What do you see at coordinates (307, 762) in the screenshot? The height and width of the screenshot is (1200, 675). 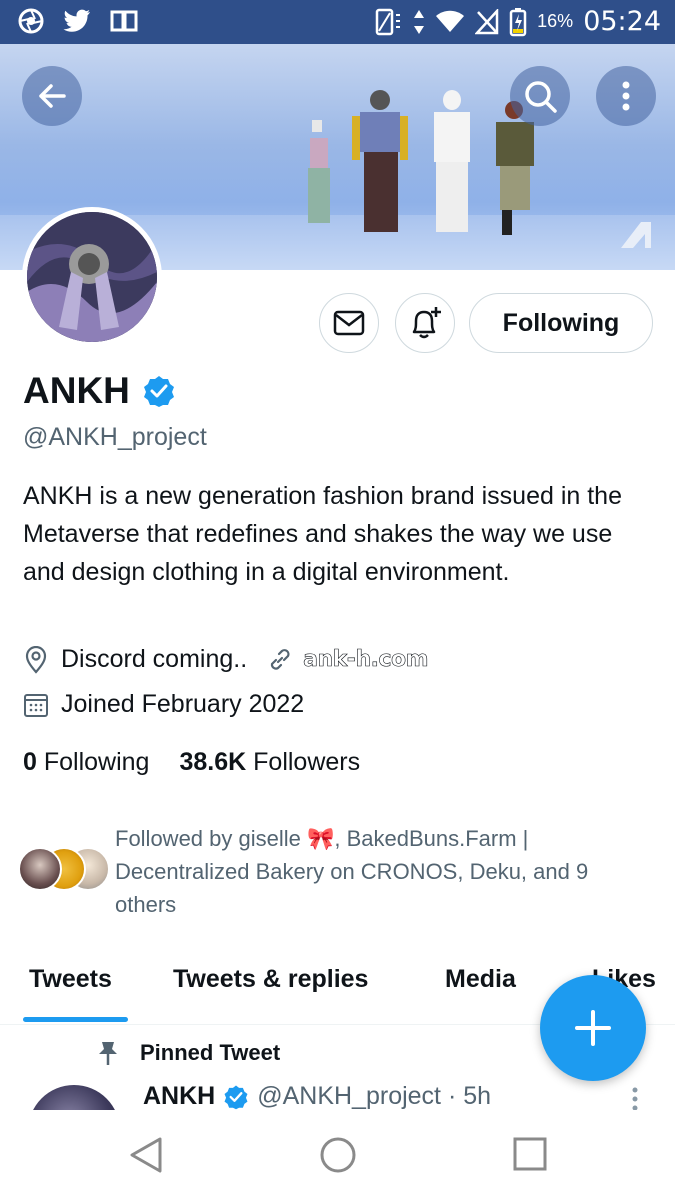 I see `followers-label: Followers` at bounding box center [307, 762].